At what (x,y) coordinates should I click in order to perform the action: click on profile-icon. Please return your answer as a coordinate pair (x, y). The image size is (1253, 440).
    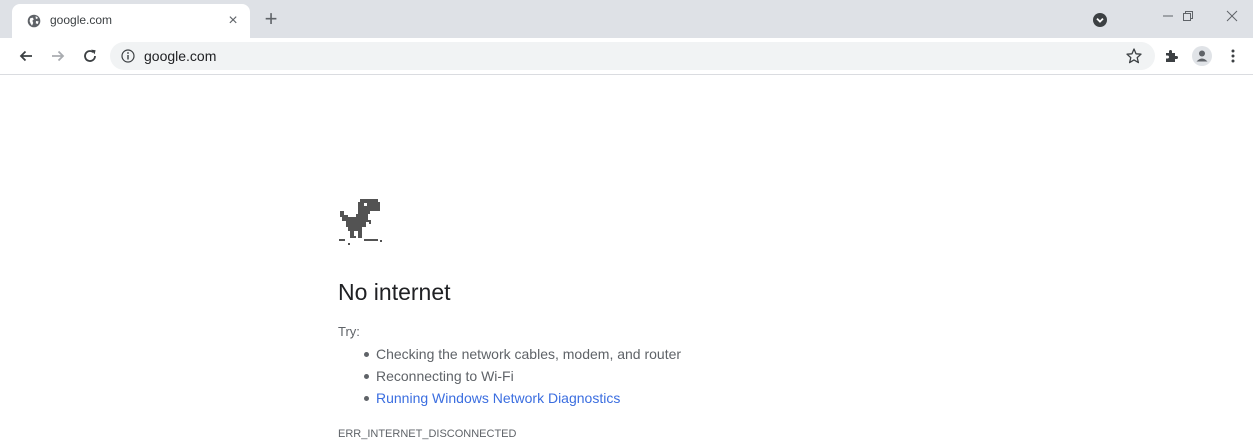
    Looking at the image, I should click on (1202, 56).